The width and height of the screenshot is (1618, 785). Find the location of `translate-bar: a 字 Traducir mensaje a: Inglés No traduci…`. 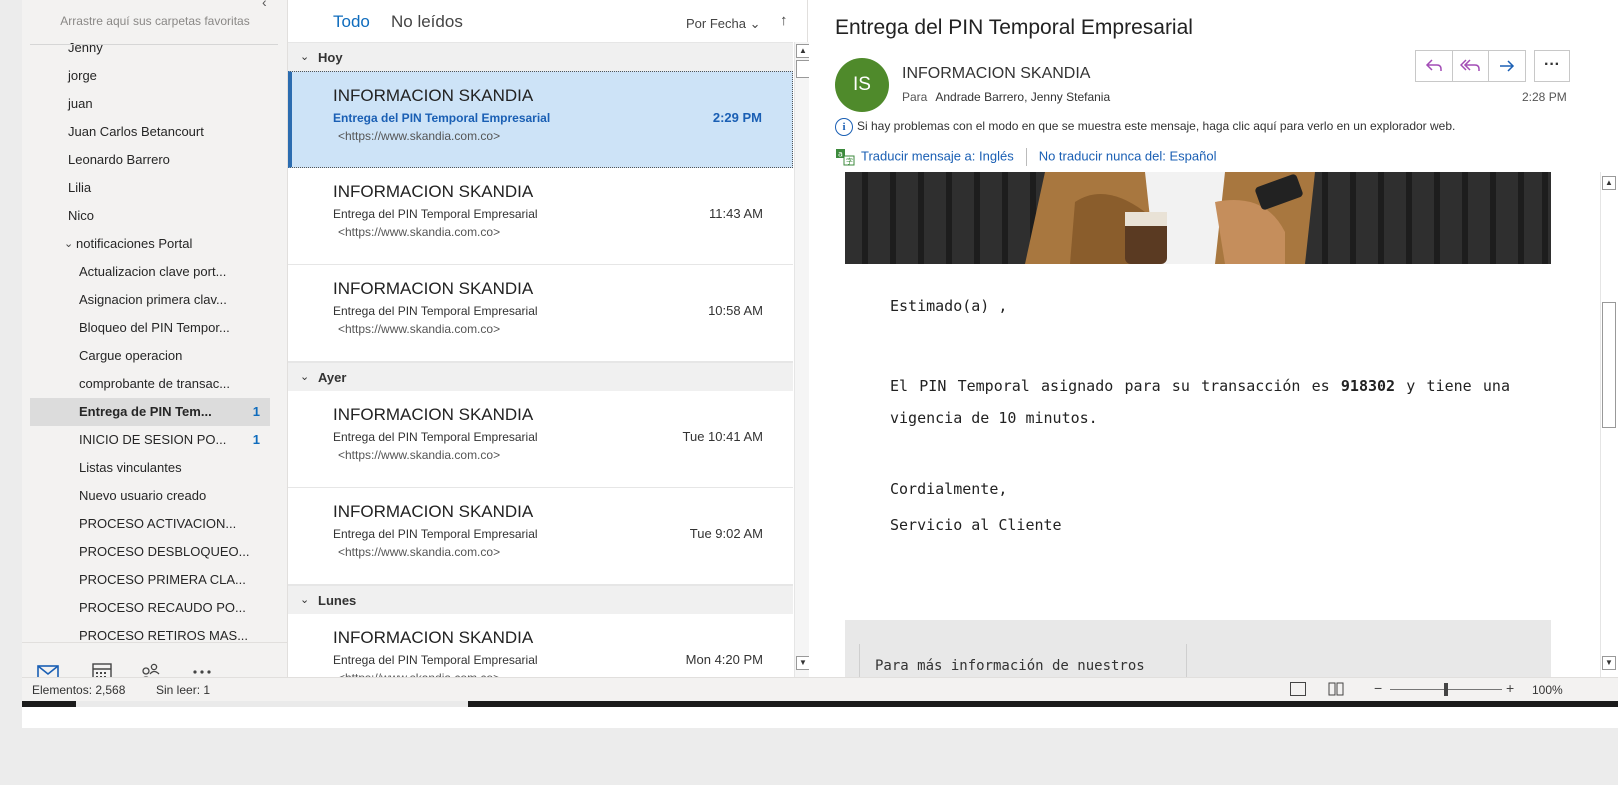

translate-bar: a 字 Traducir mensaje a: Inglés No traduci… is located at coordinates (1025, 157).